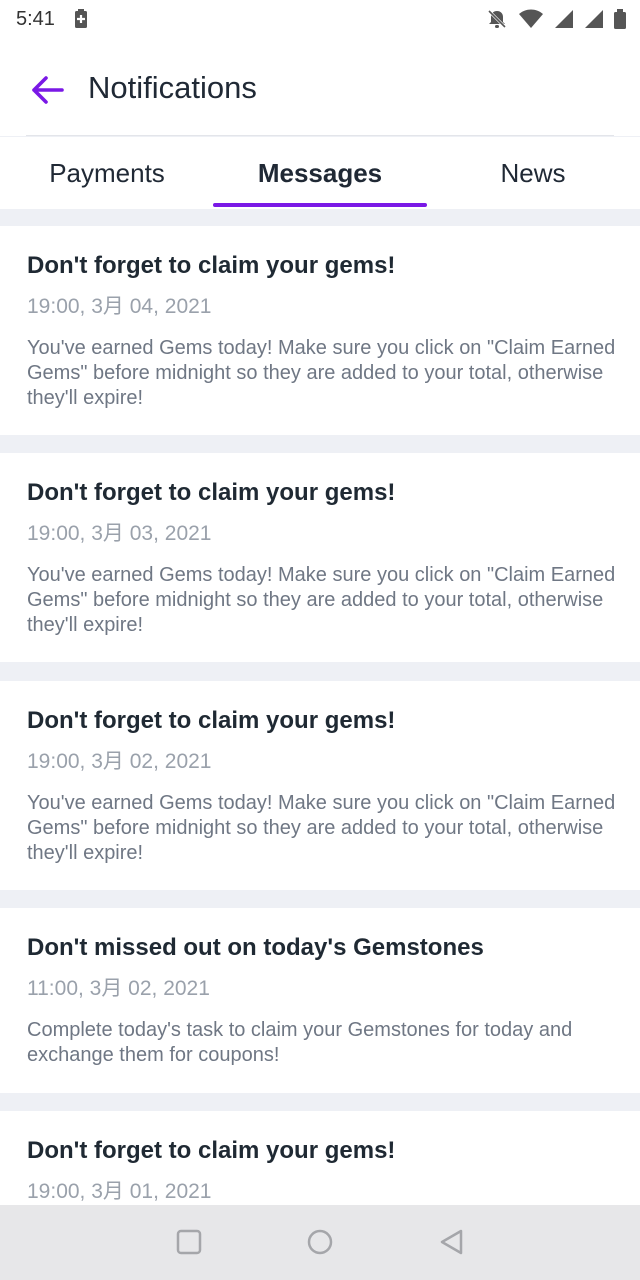 This screenshot has height=1280, width=640. I want to click on tab-bar: Payments Messages News, so click(320, 173).